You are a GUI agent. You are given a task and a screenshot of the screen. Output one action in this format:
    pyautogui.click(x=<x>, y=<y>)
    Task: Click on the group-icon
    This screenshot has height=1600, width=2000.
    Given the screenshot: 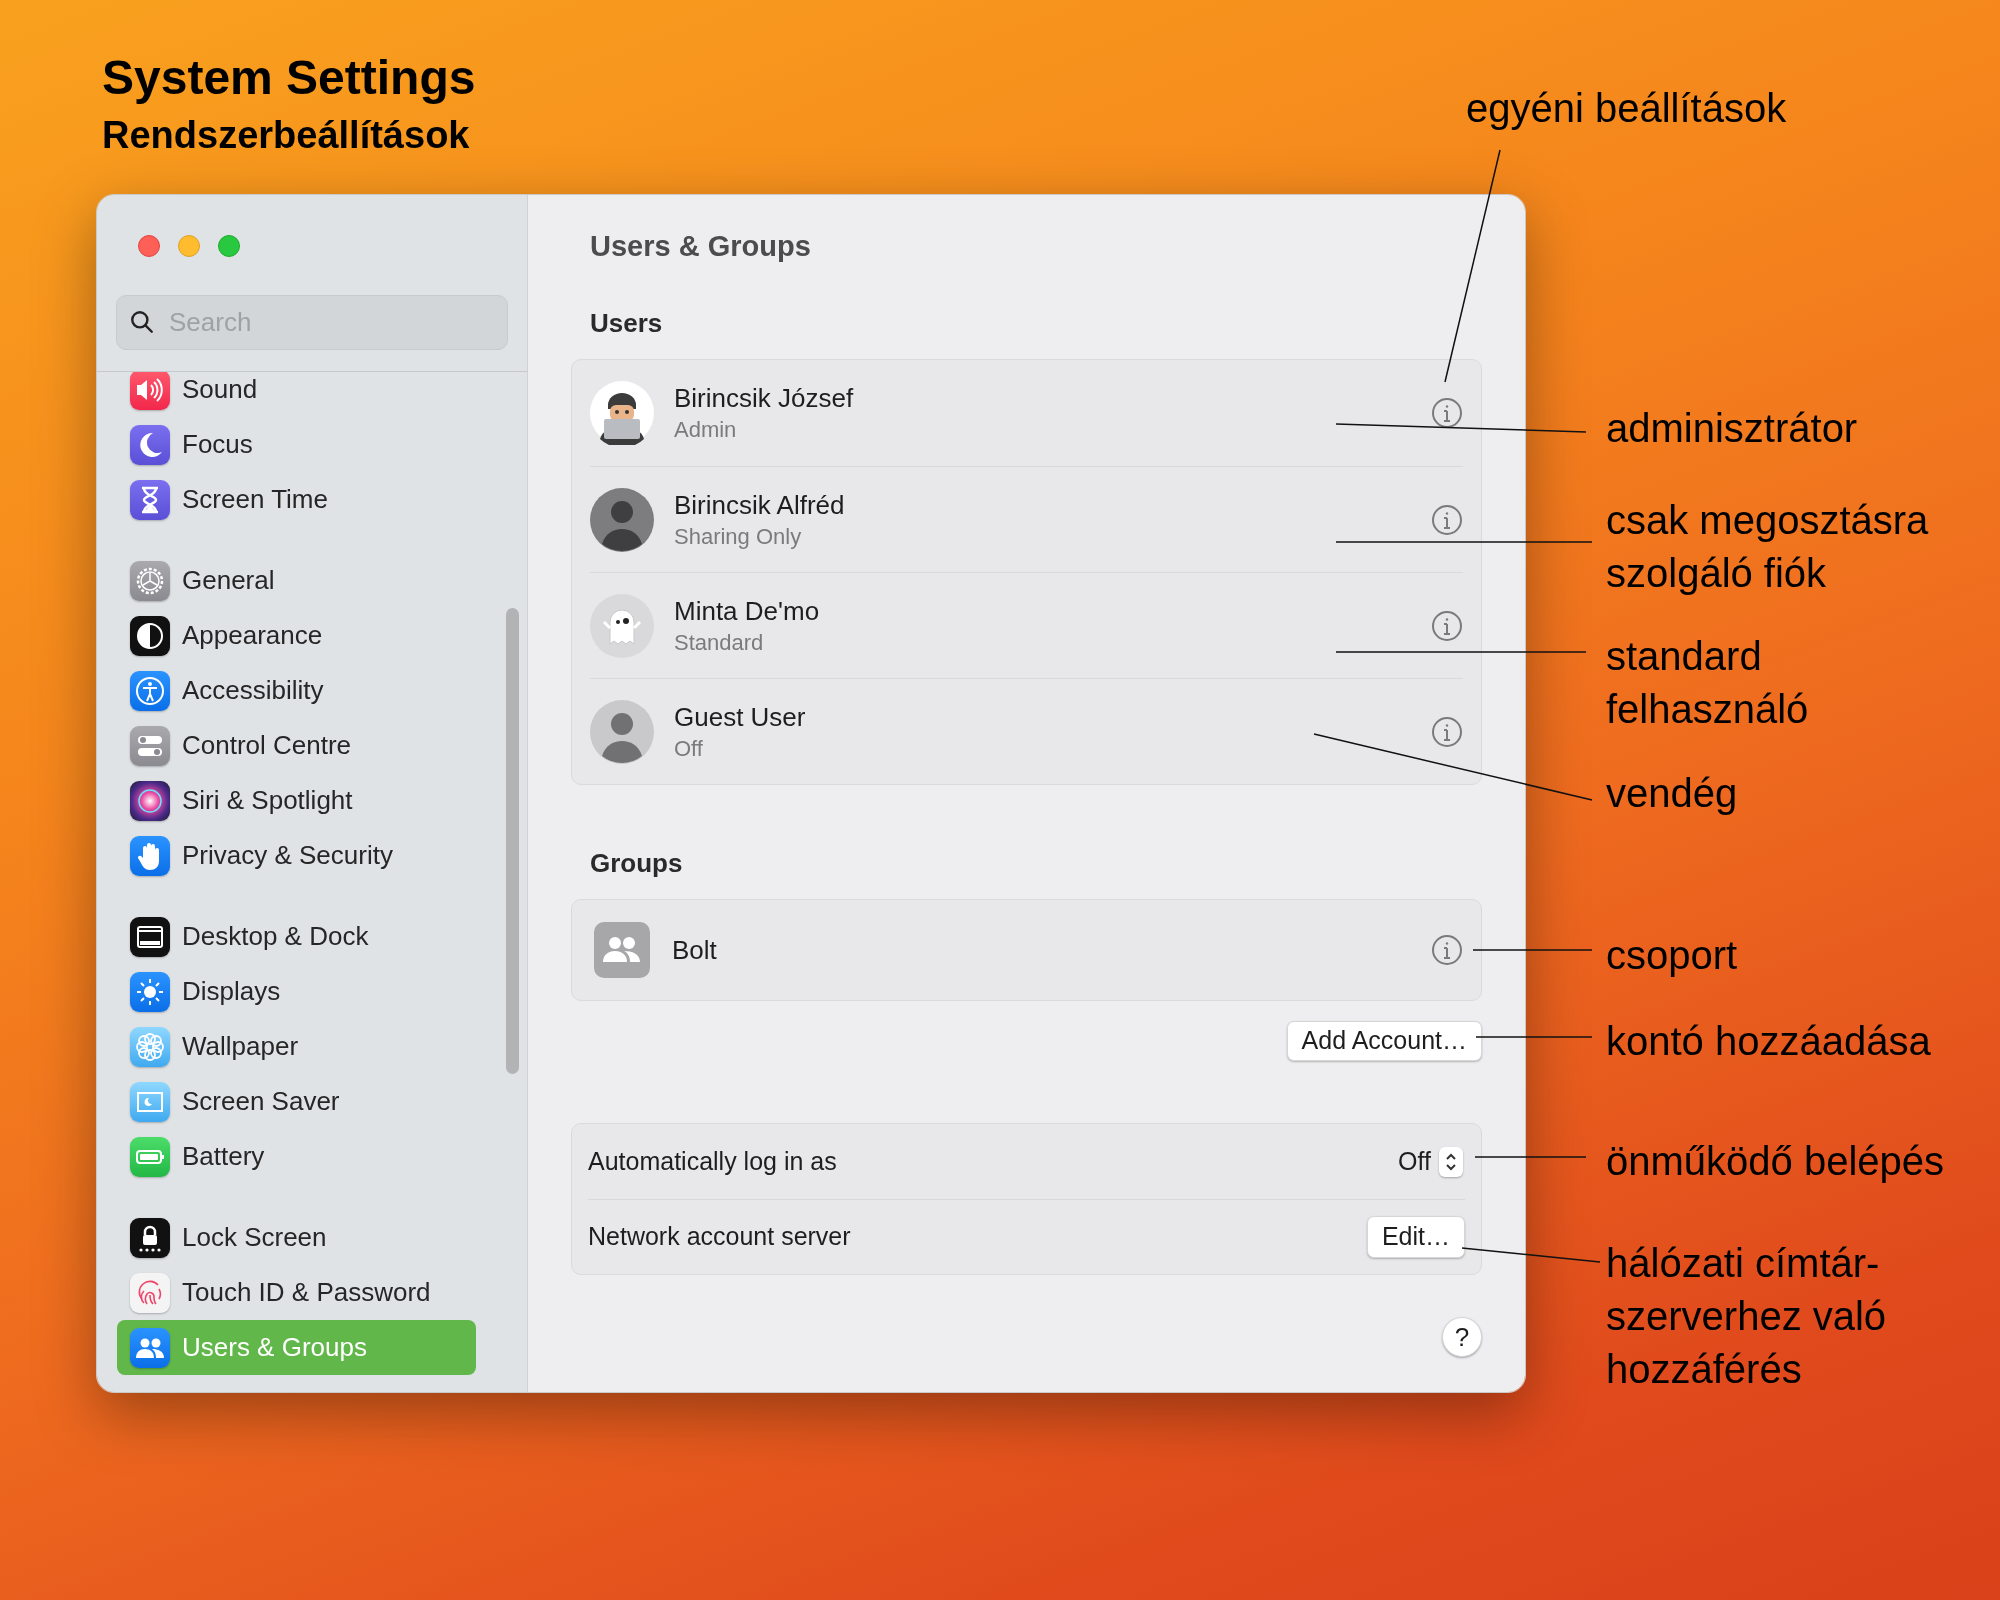 What is the action you would take?
    pyautogui.click(x=622, y=950)
    